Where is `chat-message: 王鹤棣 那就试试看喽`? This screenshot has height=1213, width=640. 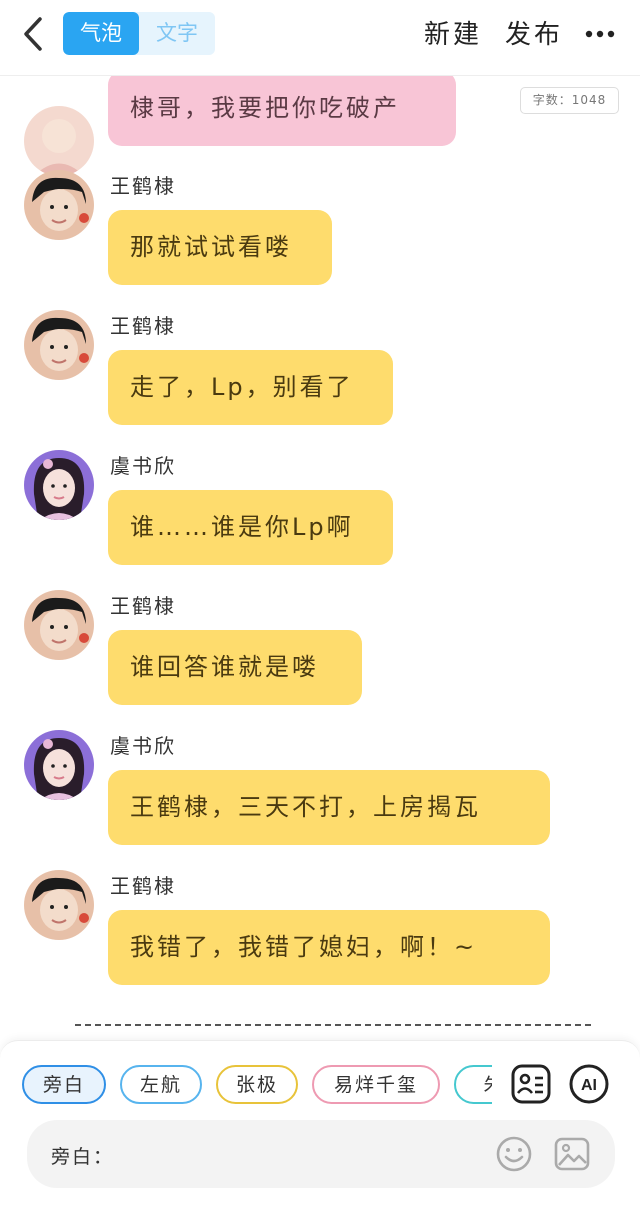
chat-message: 王鹤棣 那就试试看喽 is located at coordinates (320, 230).